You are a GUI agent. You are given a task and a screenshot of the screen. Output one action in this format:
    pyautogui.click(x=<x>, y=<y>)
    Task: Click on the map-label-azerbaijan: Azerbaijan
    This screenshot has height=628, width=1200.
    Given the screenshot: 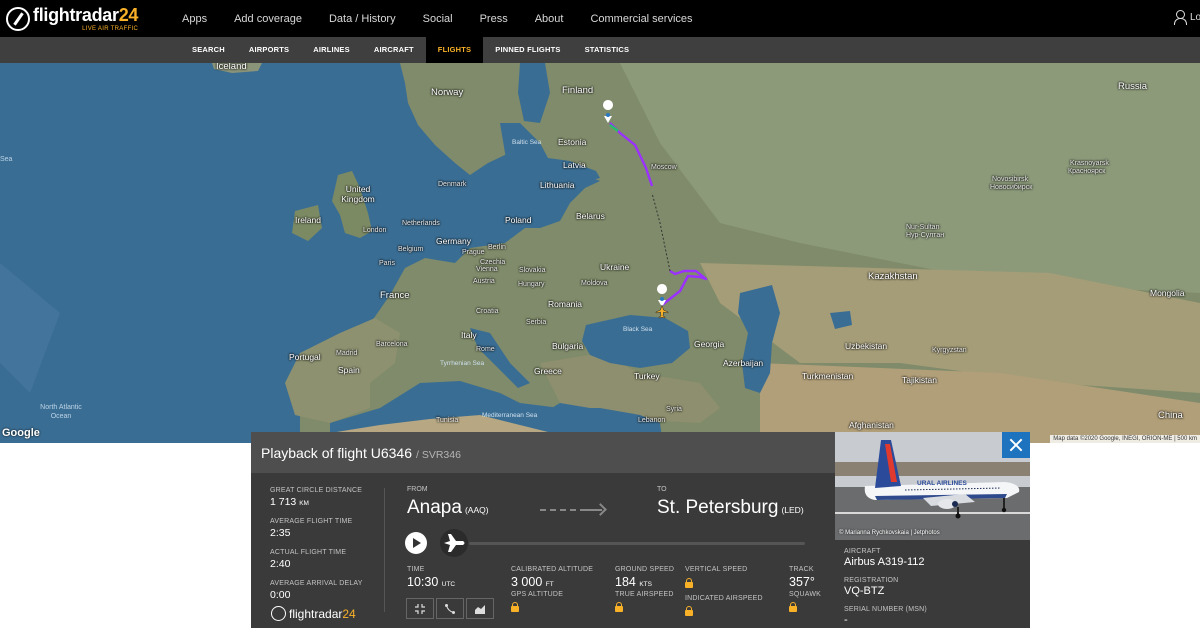 What is the action you would take?
    pyautogui.click(x=743, y=363)
    